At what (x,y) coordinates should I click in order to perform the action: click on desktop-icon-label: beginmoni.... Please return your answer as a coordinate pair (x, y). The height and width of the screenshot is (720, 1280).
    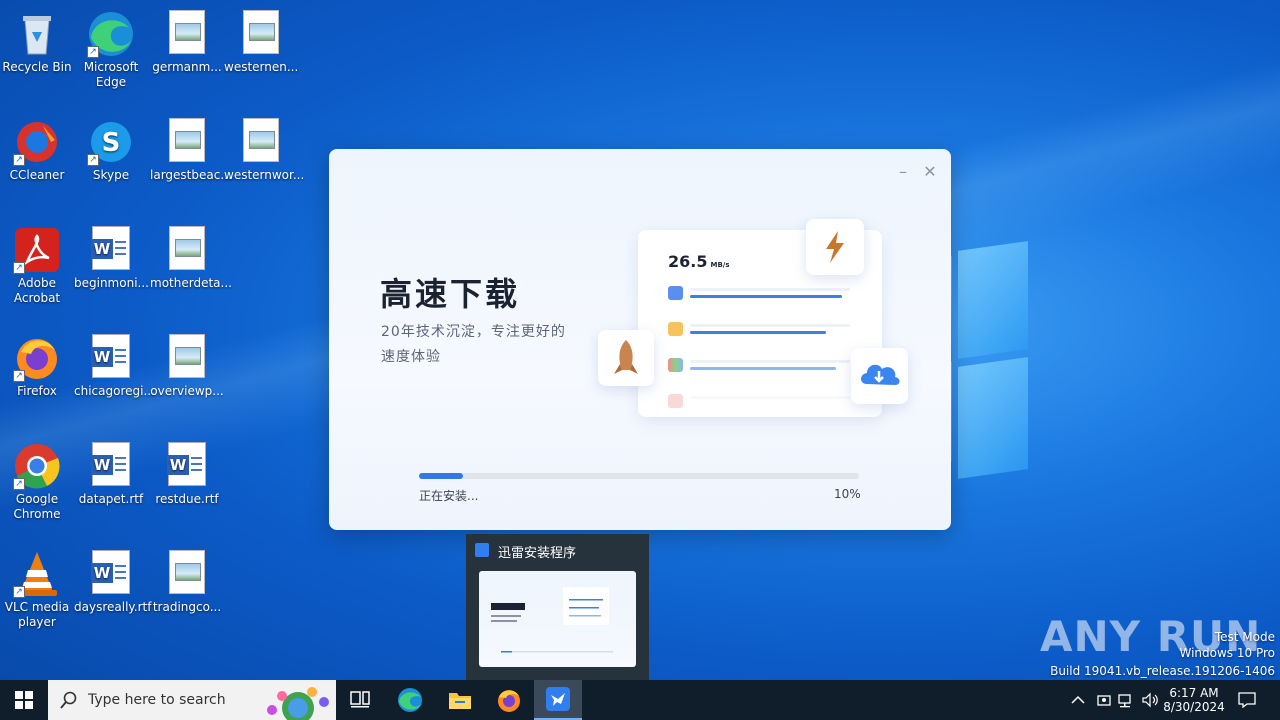
    Looking at the image, I should click on (111, 283).